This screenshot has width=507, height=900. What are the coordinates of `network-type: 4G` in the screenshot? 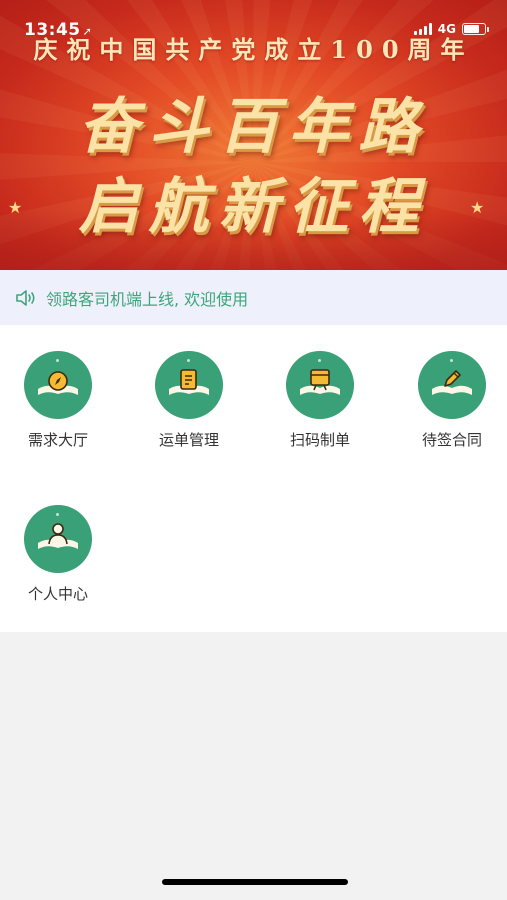 It's located at (446, 29).